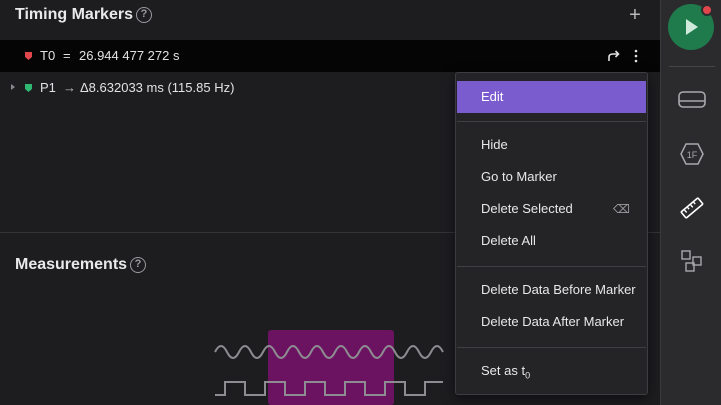 The image size is (721, 405). I want to click on expand-caret-icon, so click(13, 87).